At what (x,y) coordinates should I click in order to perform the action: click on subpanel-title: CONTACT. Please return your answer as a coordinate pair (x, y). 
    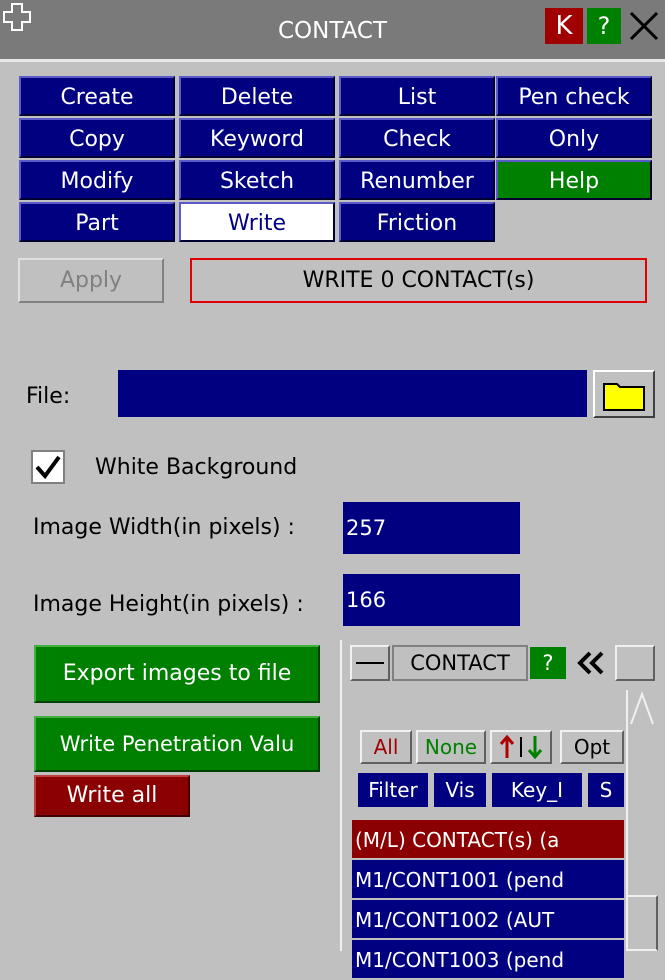
    Looking at the image, I should click on (460, 663).